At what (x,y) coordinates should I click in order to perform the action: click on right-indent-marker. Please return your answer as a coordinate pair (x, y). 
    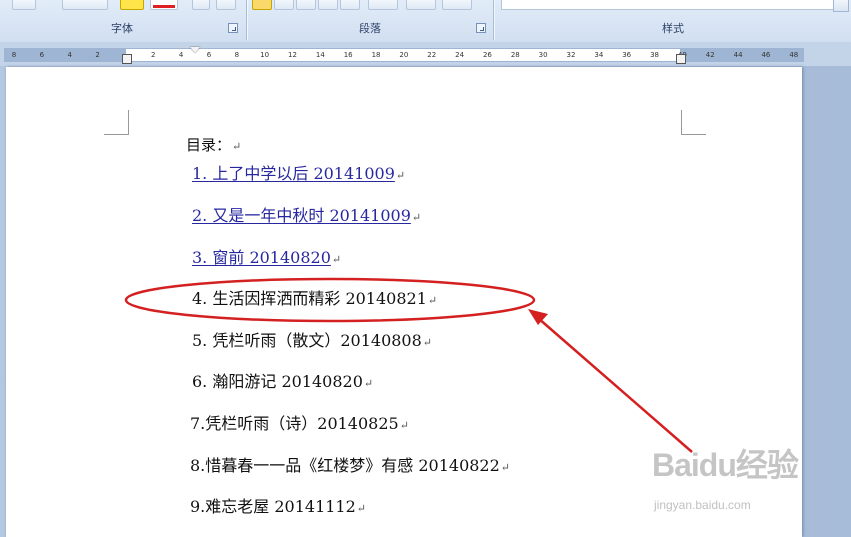
    Looking at the image, I should click on (681, 59).